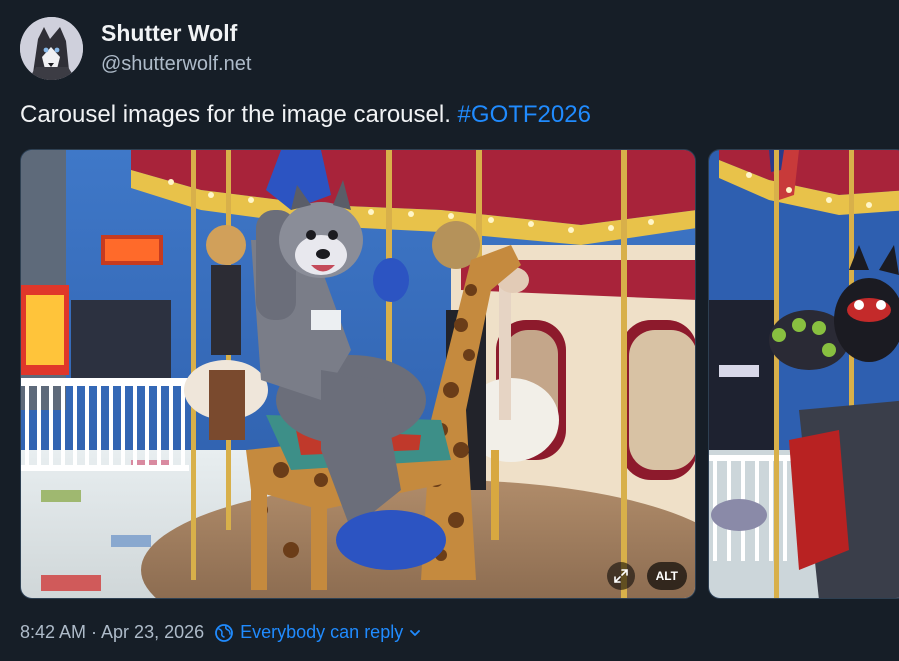  Describe the element at coordinates (415, 632) in the screenshot. I see `chevron-down-icon` at that location.